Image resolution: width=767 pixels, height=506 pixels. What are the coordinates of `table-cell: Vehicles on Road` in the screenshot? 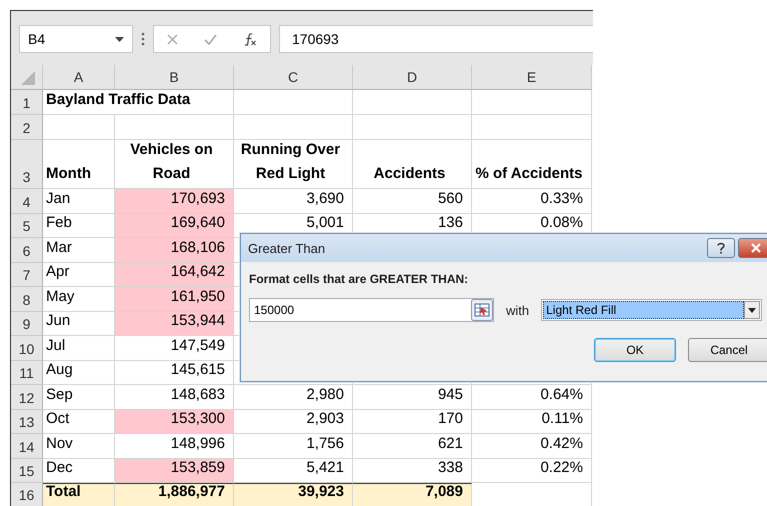 It's located at (174, 164).